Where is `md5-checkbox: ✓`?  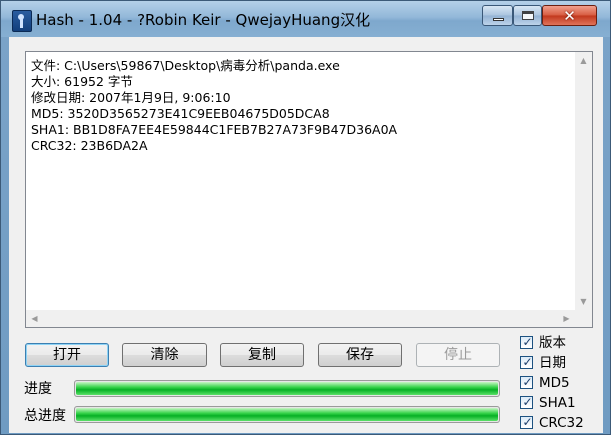 md5-checkbox: ✓ is located at coordinates (526, 382).